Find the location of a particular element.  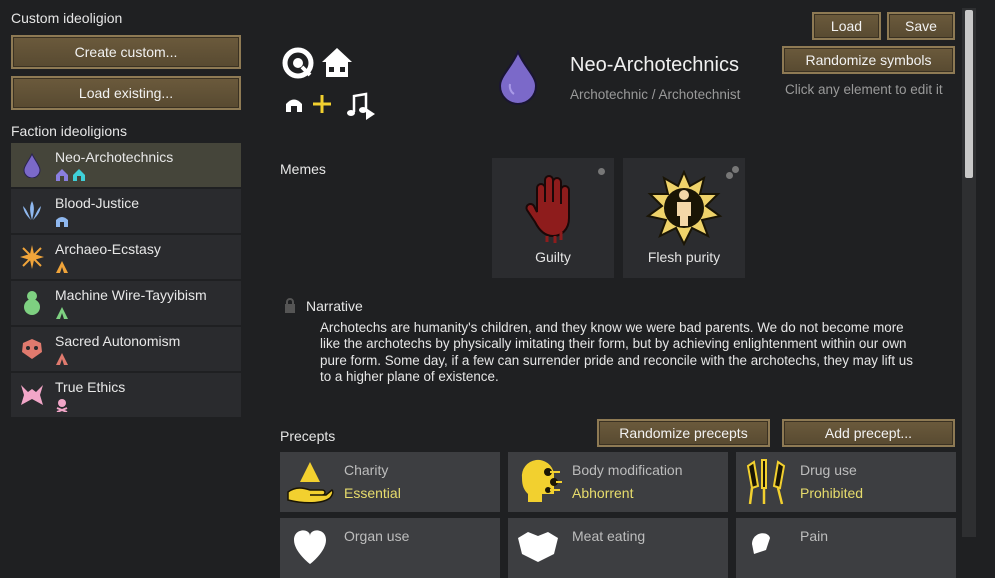

faction-item-true-ethics: True Ethics is located at coordinates (126, 395).